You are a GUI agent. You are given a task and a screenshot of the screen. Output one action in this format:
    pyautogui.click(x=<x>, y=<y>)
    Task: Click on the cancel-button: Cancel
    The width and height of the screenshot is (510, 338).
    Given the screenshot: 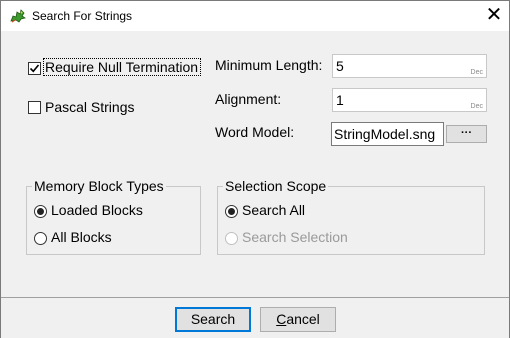 What is the action you would take?
    pyautogui.click(x=298, y=319)
    